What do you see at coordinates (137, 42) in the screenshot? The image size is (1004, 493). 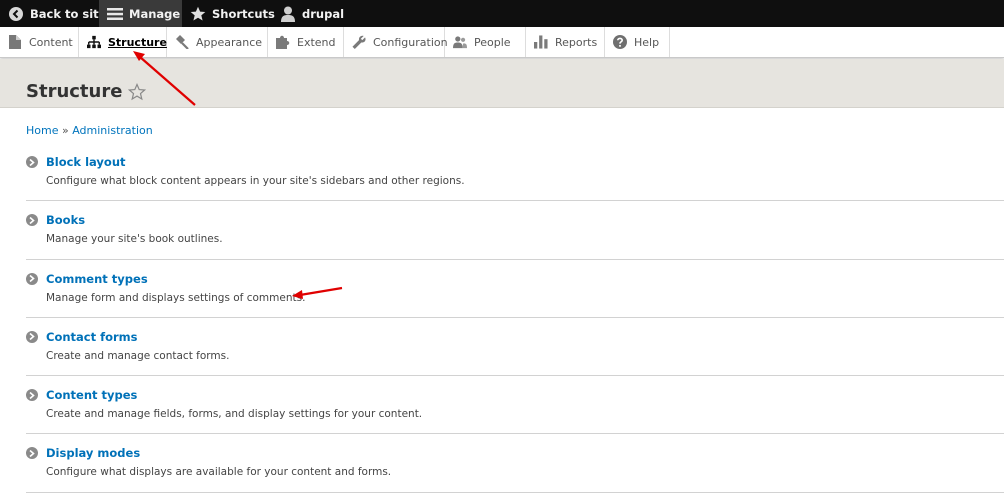 I see `tray-label-structure: Structure` at bounding box center [137, 42].